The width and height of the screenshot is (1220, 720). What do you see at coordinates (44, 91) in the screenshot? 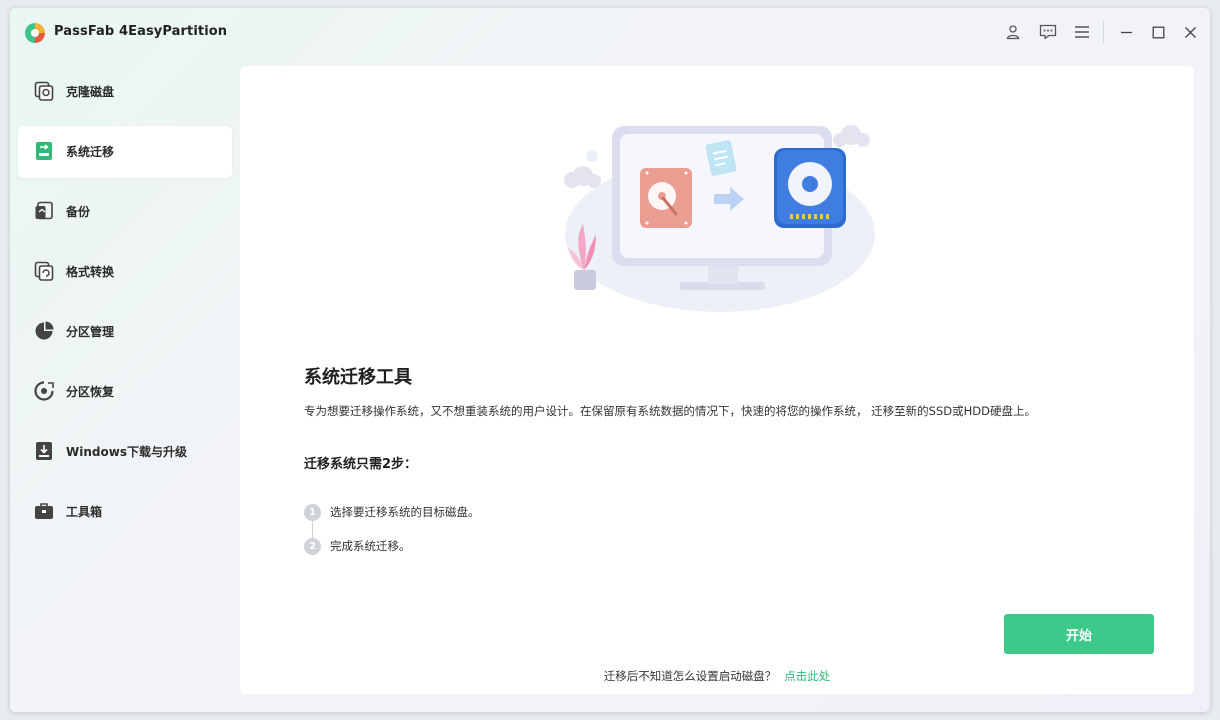
I see `clone-disk-icon` at bounding box center [44, 91].